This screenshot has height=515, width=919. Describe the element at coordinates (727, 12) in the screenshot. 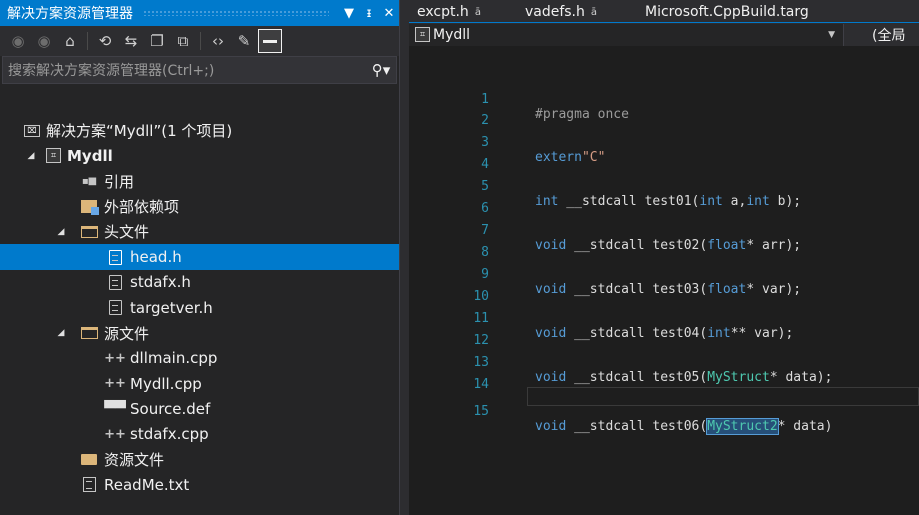

I see `tab-label: Microsoft.CppBuild.targ` at that location.